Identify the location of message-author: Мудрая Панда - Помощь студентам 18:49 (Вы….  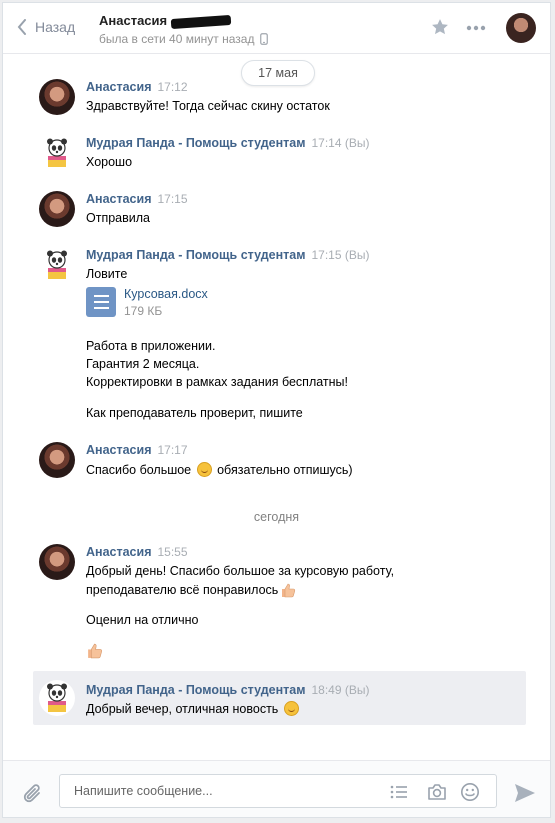
(227, 690).